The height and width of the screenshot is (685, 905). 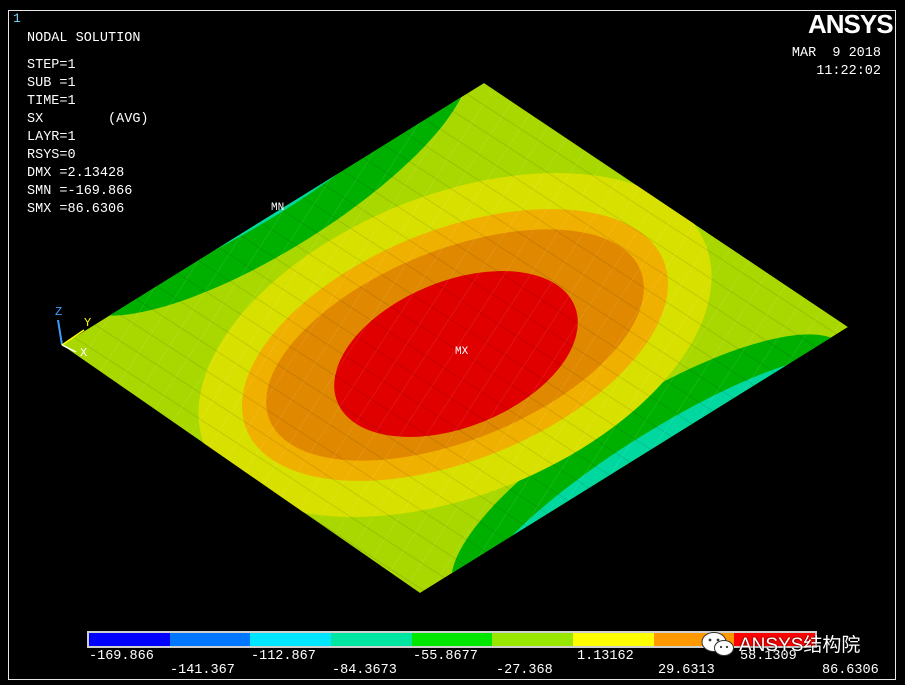 I want to click on watermark-text: ANSYS结构院, so click(x=800, y=645).